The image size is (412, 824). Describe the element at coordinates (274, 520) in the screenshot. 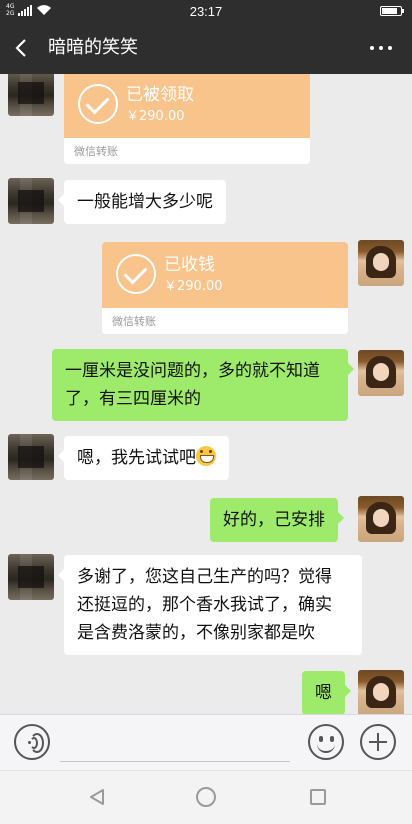

I see `message-text: 好的，己安排` at that location.